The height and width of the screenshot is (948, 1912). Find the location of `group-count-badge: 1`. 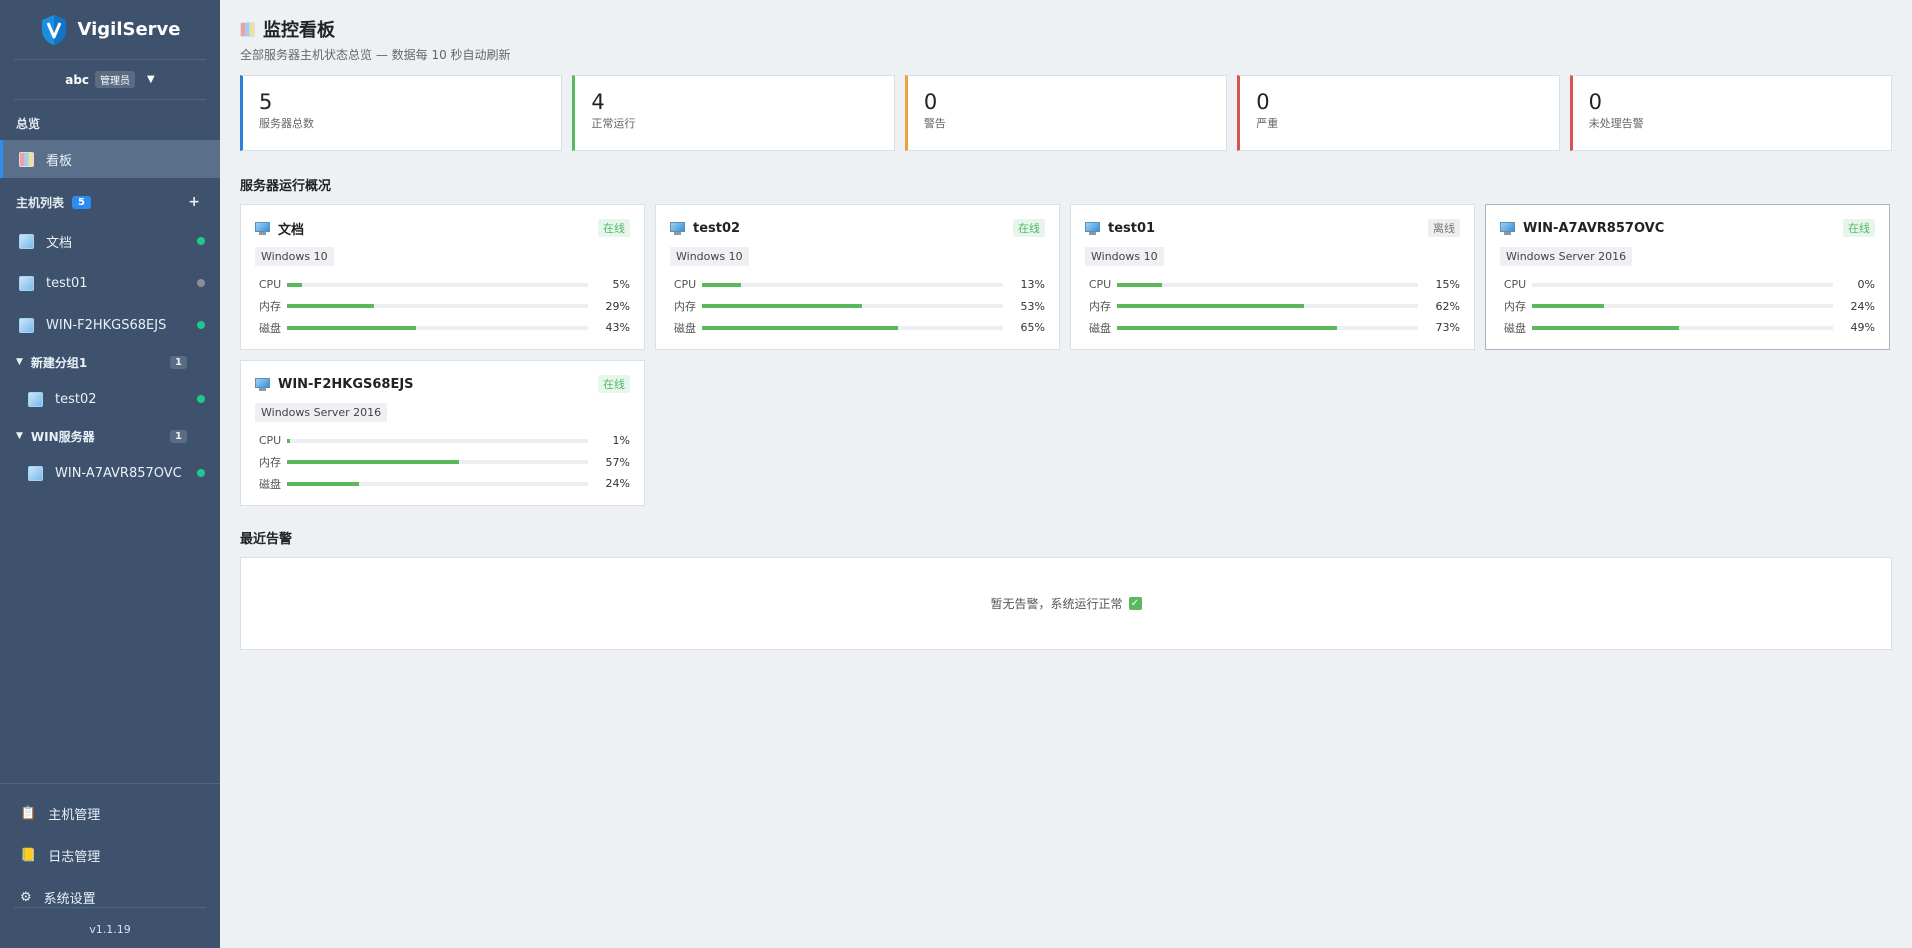

group-count-badge: 1 is located at coordinates (178, 362).